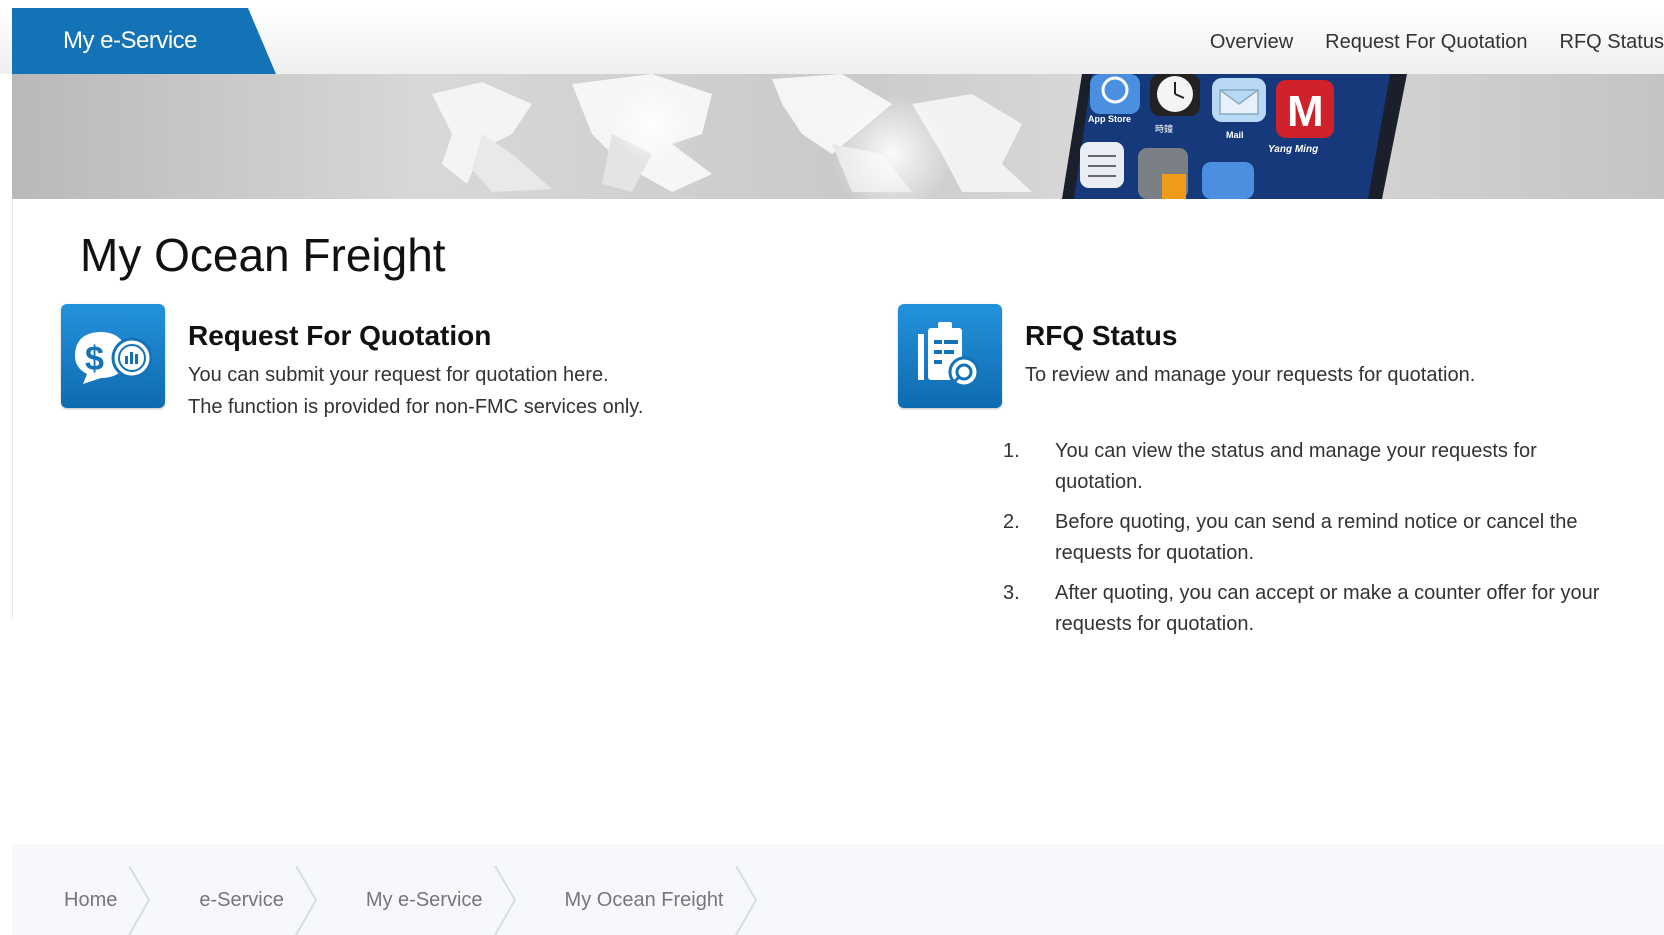  I want to click on list-number: 3., so click(1011, 593).